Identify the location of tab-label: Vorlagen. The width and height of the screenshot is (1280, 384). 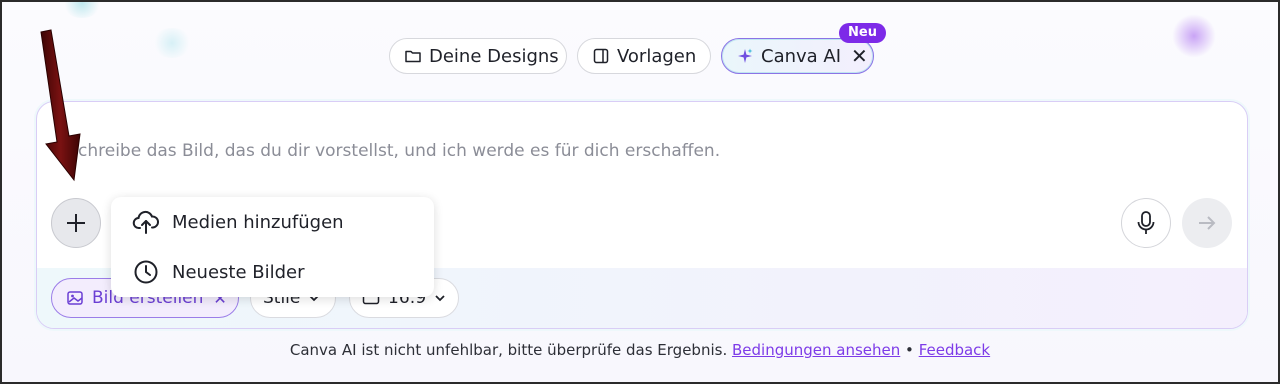
(657, 56).